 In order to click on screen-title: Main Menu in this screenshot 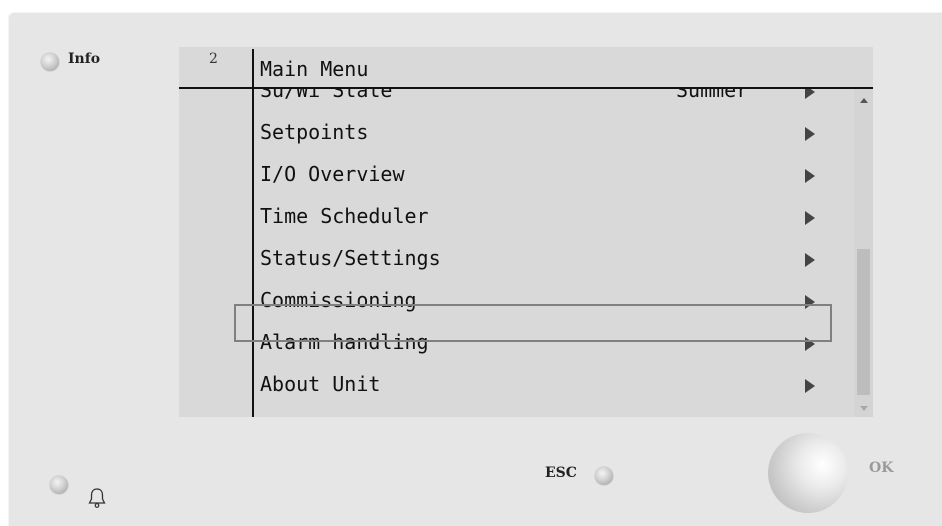, I will do `click(314, 69)`.